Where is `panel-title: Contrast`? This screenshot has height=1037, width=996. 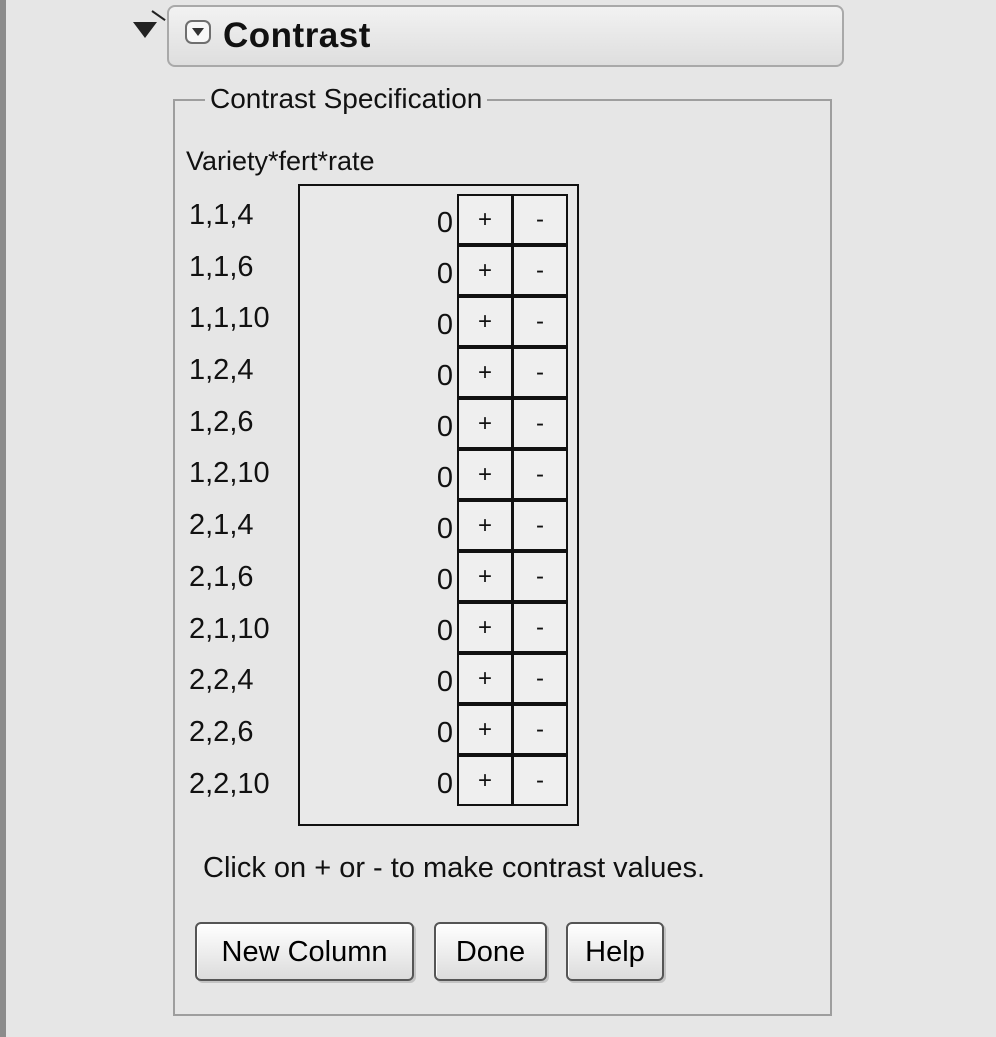 panel-title: Contrast is located at coordinates (297, 35).